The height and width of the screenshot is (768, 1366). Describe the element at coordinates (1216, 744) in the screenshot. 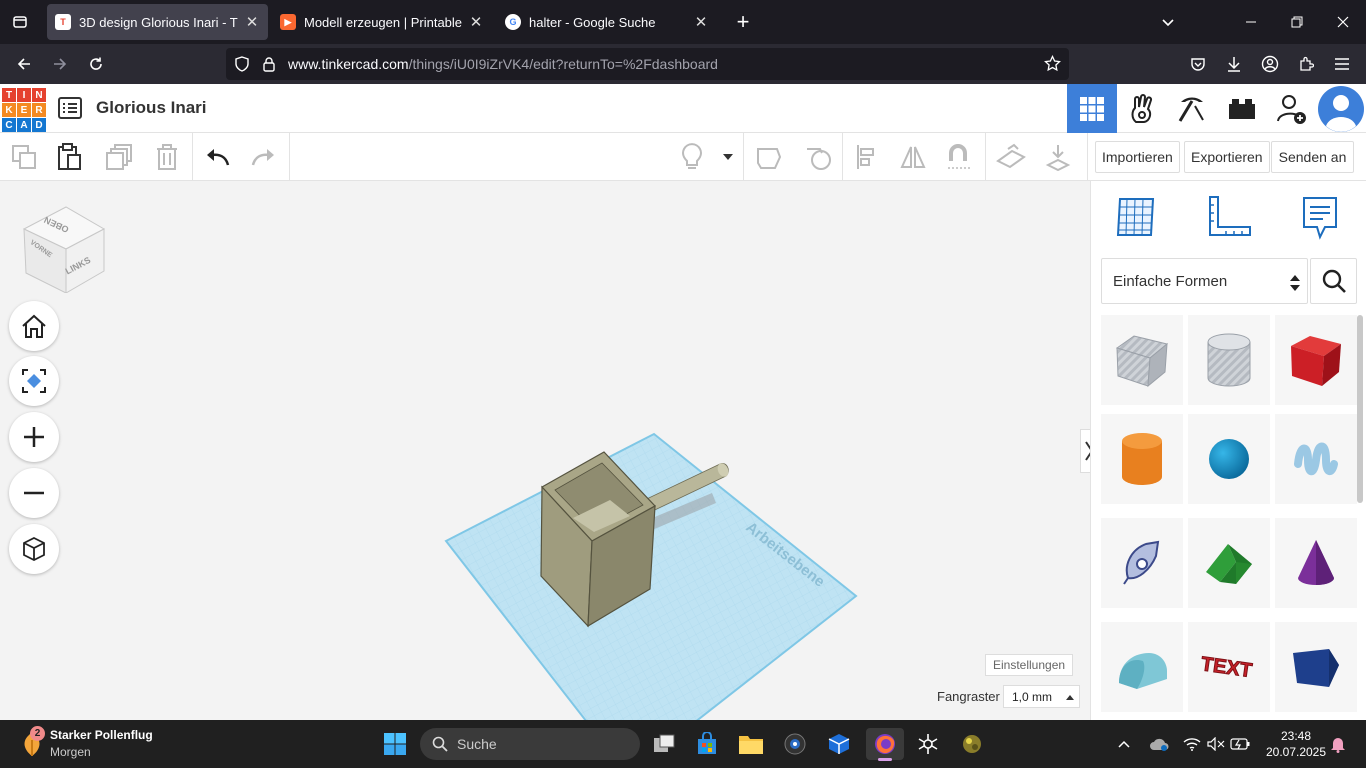

I see `speaker-muted-icon` at that location.